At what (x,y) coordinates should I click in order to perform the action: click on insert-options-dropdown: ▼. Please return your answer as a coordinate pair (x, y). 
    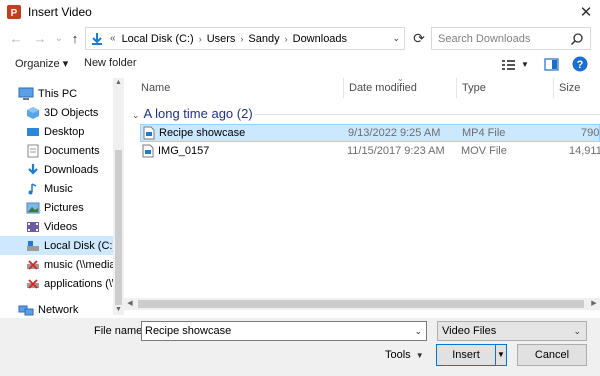
    Looking at the image, I should click on (500, 355).